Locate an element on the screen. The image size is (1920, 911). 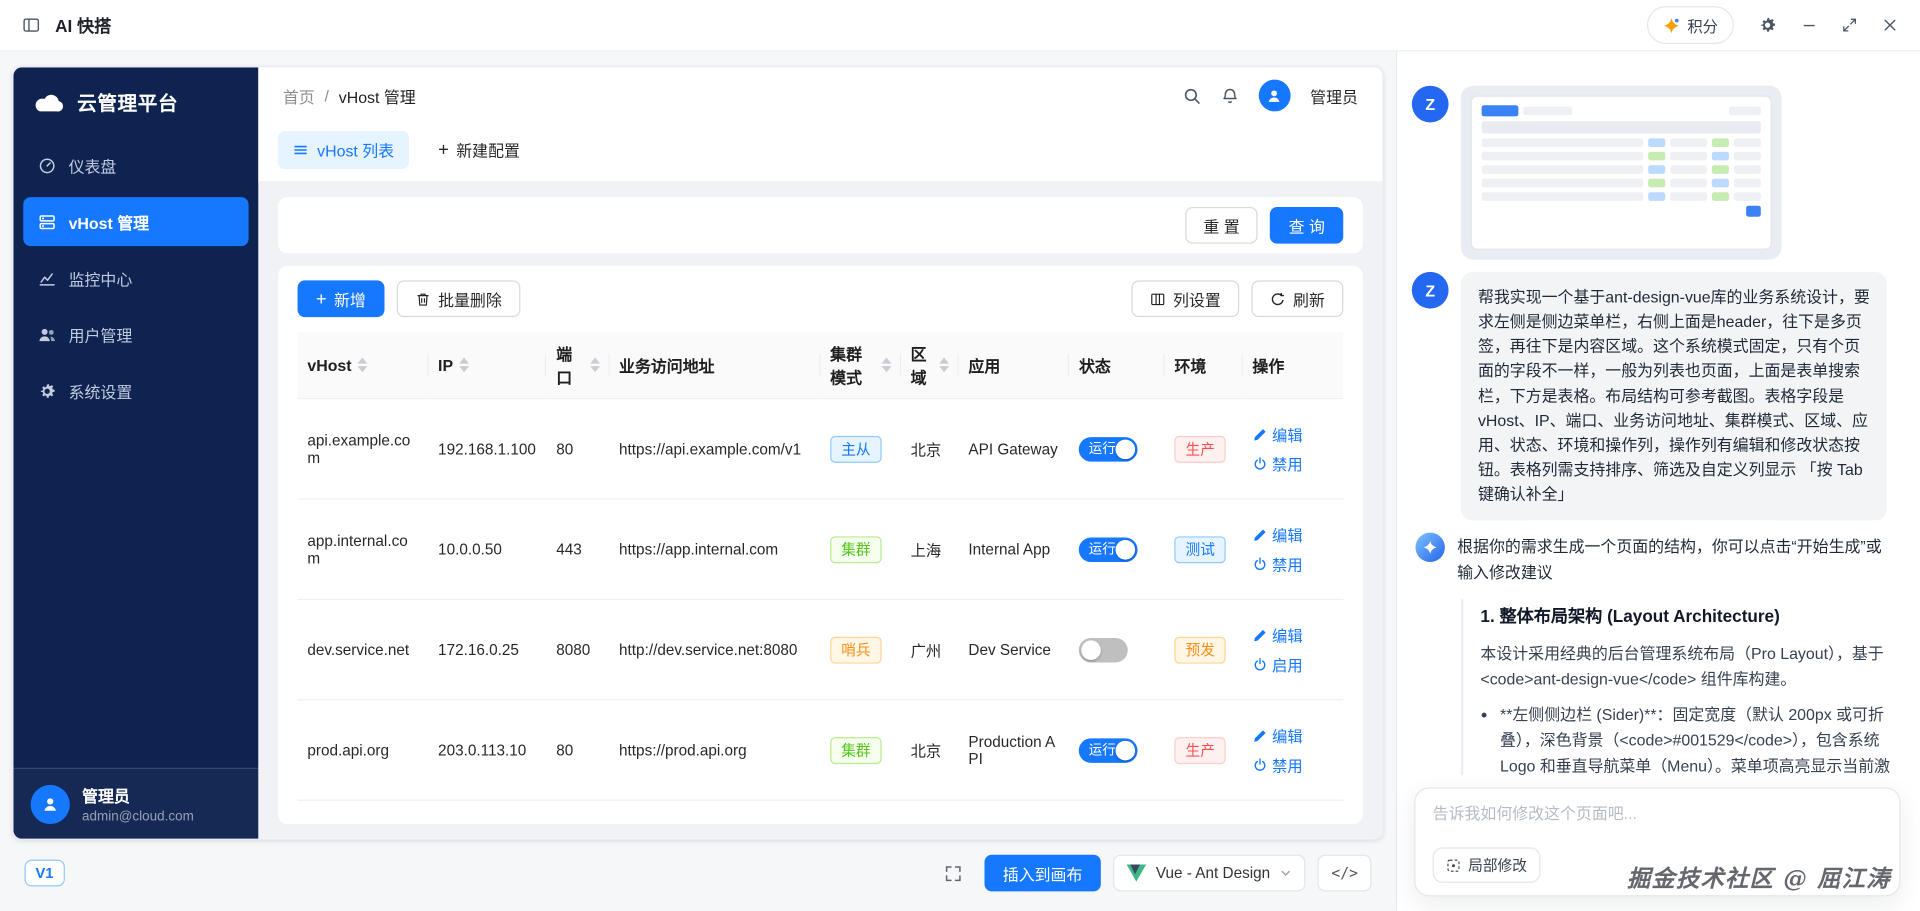
framework-select: Vue - Ant Design is located at coordinates (1209, 873).